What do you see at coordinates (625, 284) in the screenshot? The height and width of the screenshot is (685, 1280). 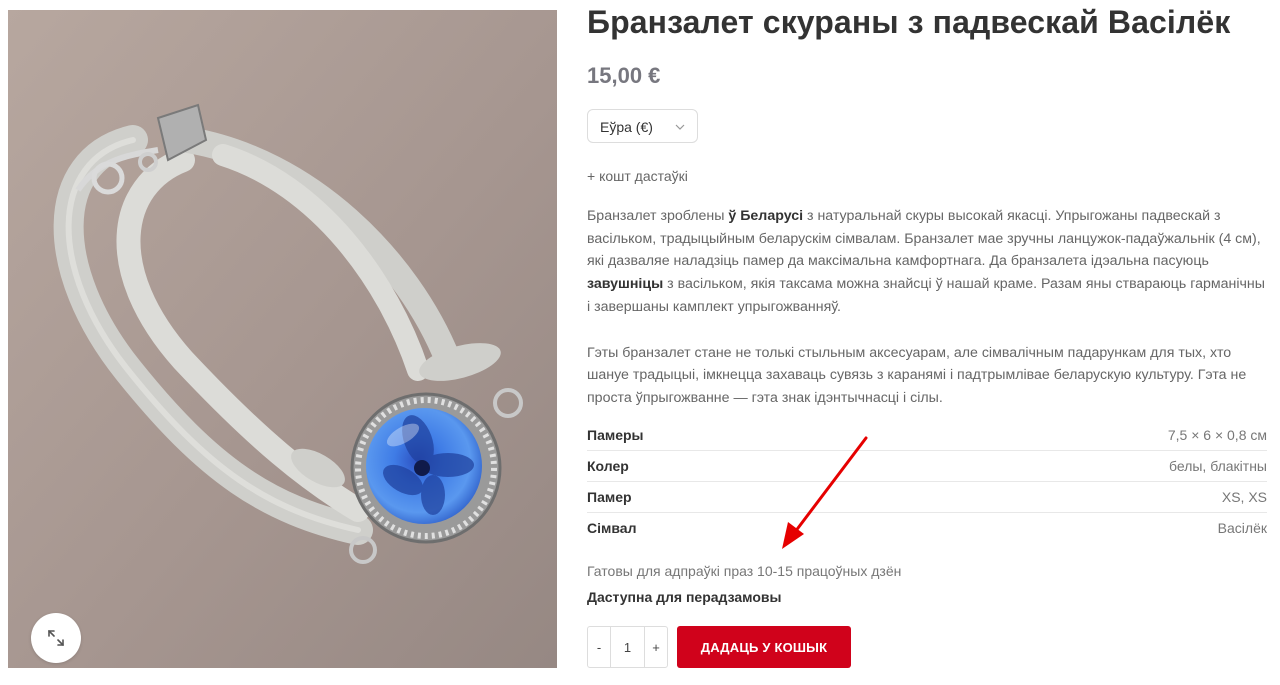 I see `highlight-earrings: завушніцы` at bounding box center [625, 284].